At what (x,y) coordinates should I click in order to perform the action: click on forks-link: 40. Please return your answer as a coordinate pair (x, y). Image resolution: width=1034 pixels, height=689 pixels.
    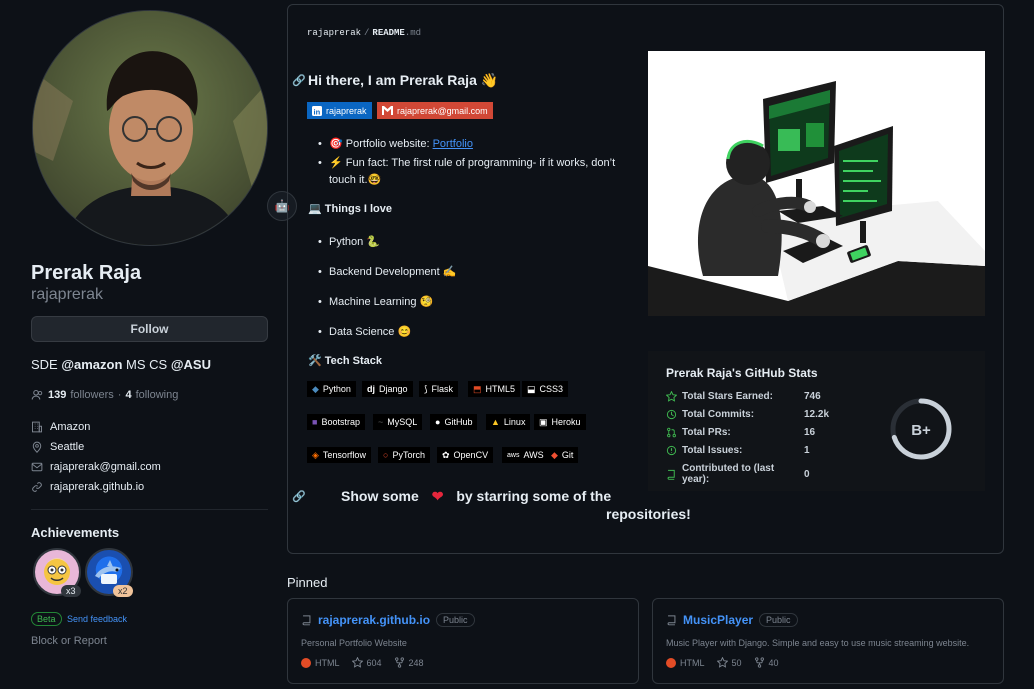
    Looking at the image, I should click on (766, 662).